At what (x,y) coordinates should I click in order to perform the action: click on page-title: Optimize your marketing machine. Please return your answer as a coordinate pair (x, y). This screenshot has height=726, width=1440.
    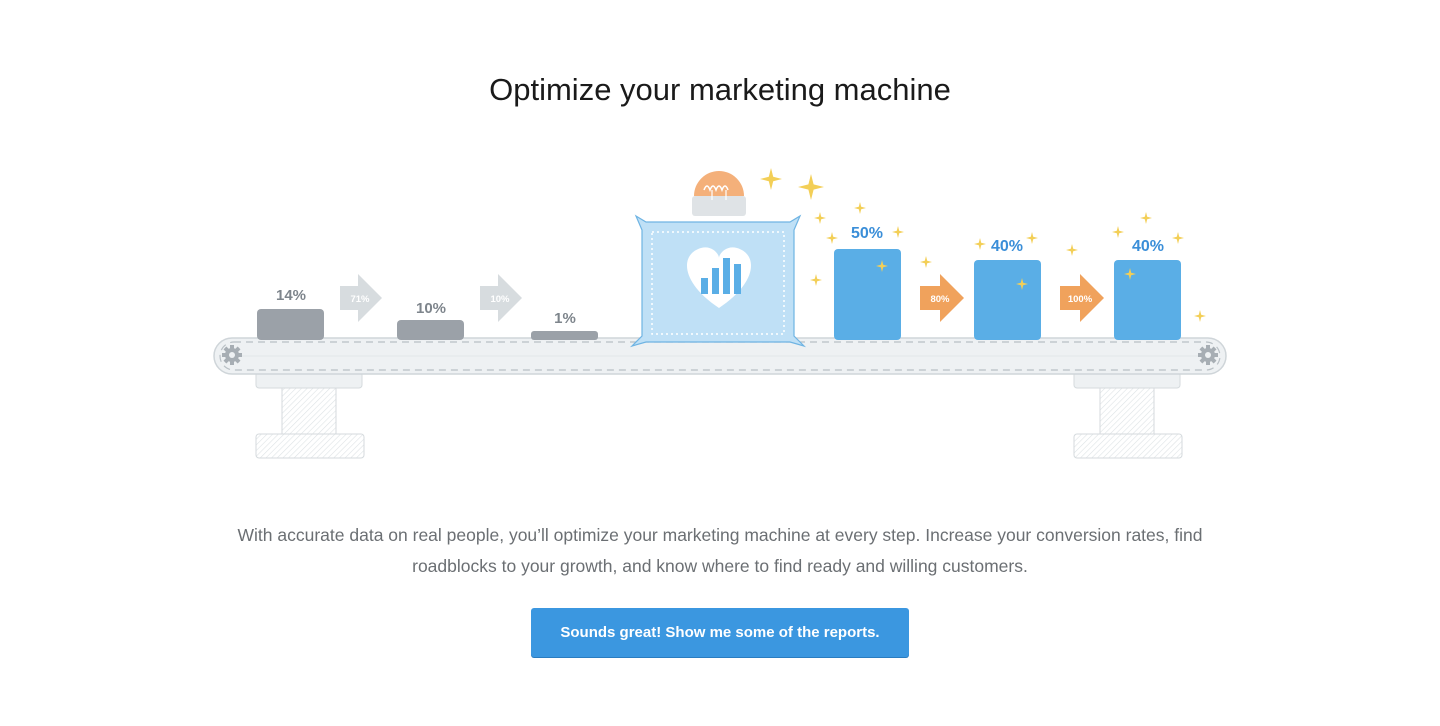
    Looking at the image, I should click on (720, 89).